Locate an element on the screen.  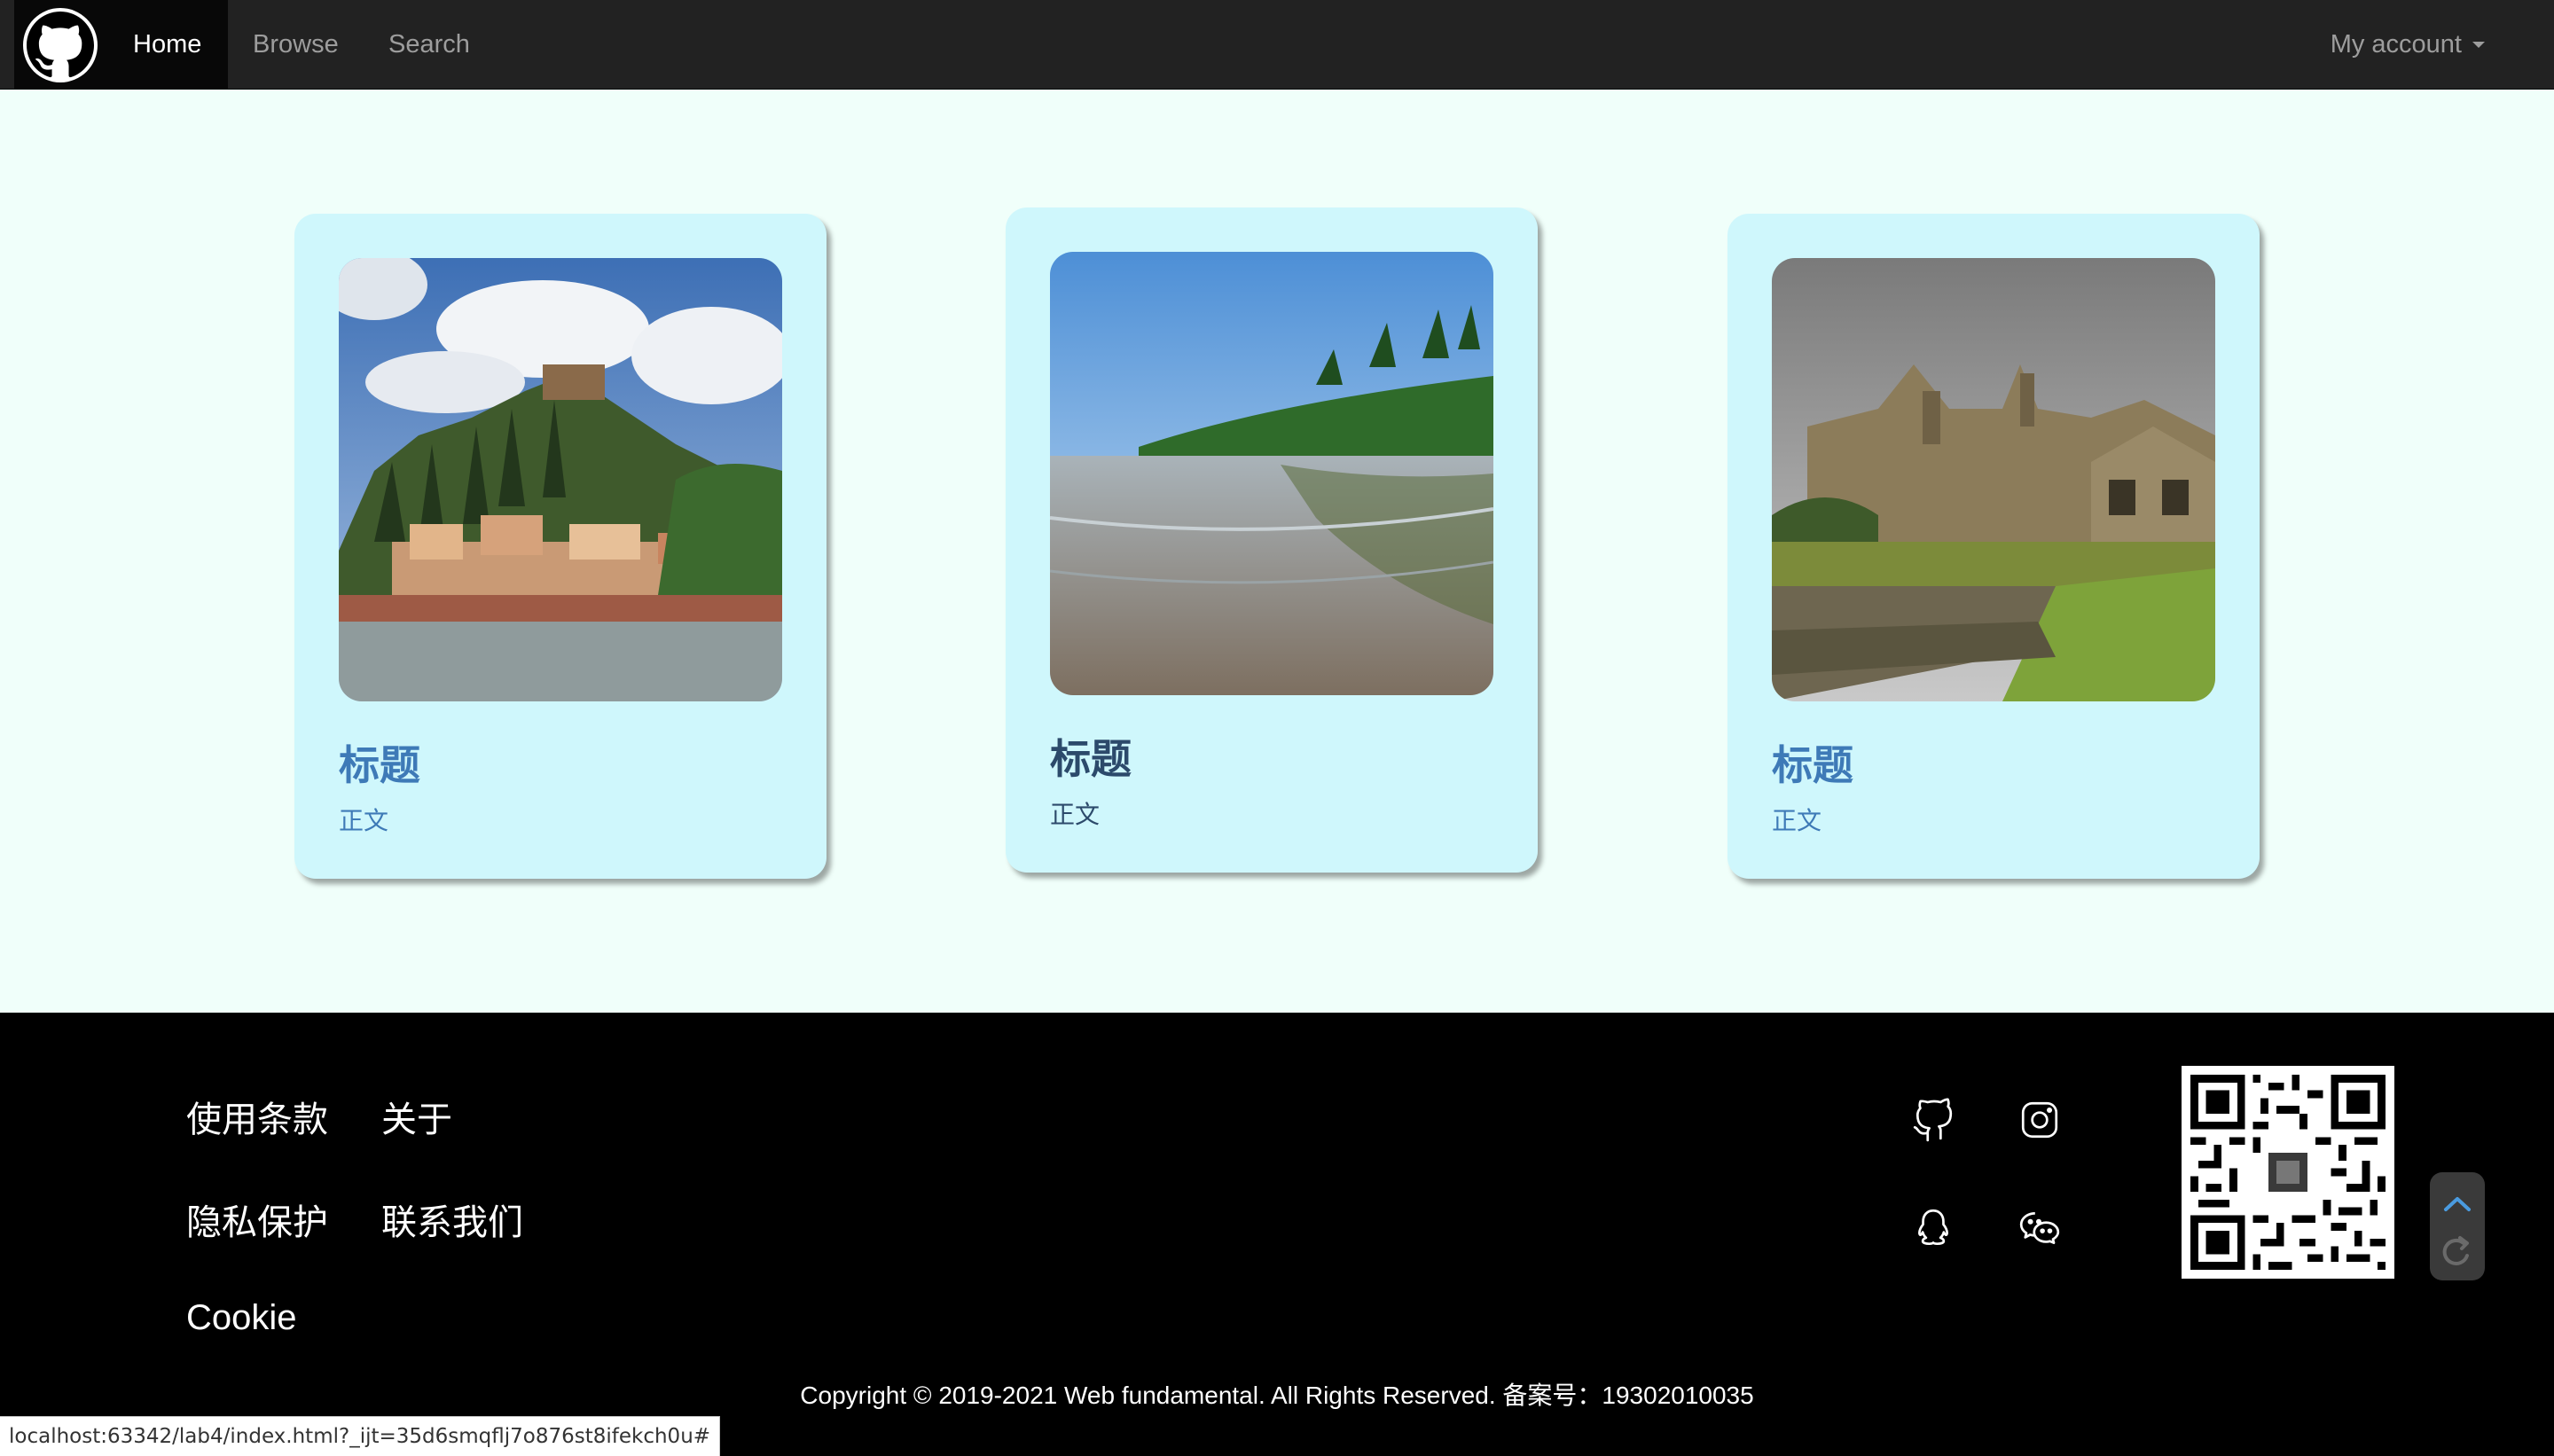
card-3: 标题 正文 is located at coordinates (1993, 546).